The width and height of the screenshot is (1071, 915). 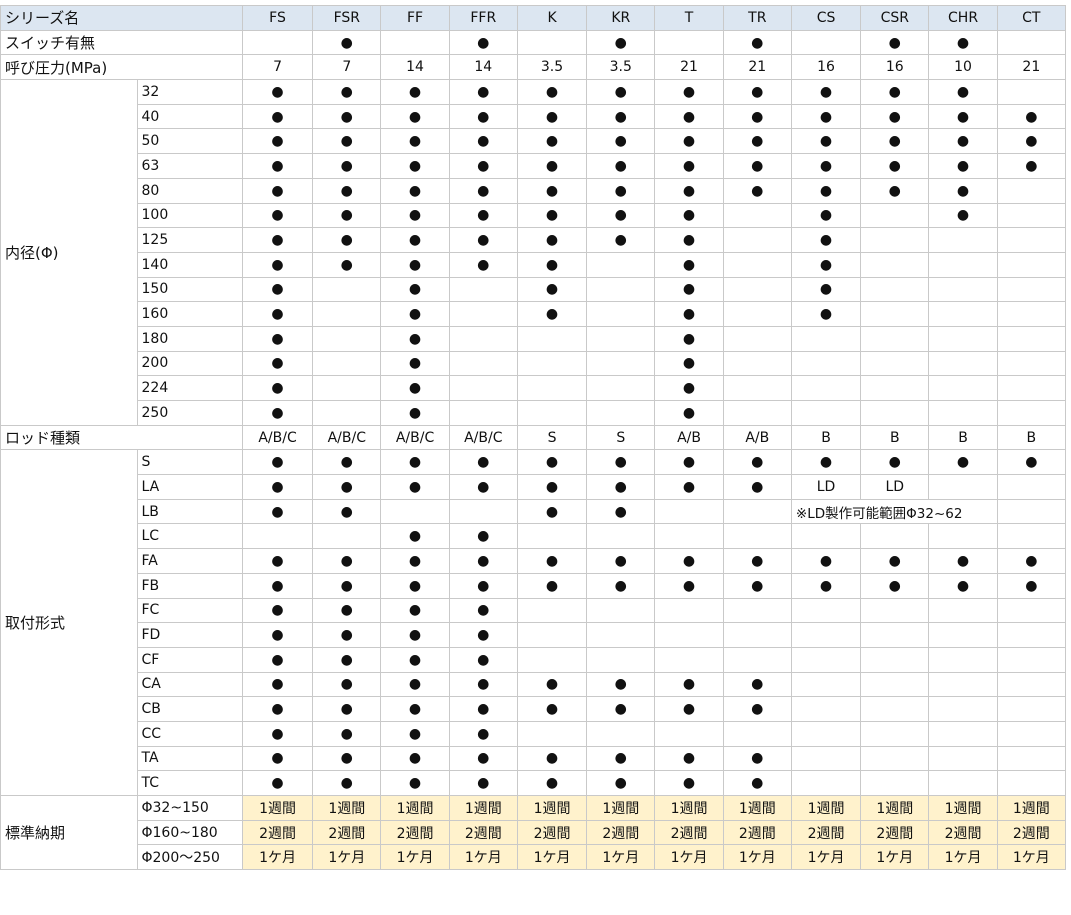 I want to click on bore-row: 200 ● ● ●, so click(x=534, y=363).